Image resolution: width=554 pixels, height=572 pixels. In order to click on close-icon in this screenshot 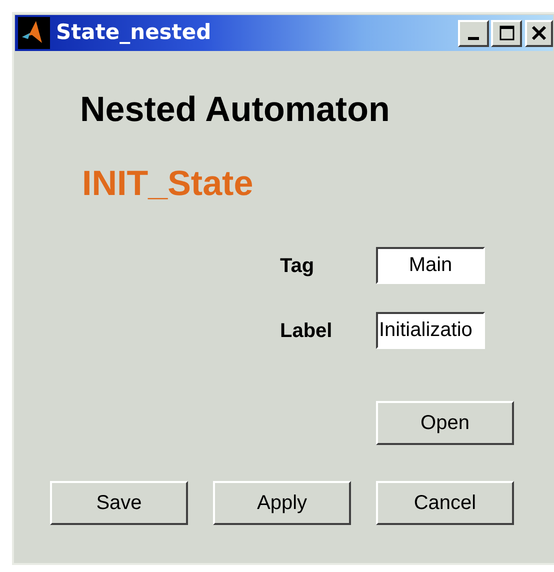, I will do `click(539, 33)`.